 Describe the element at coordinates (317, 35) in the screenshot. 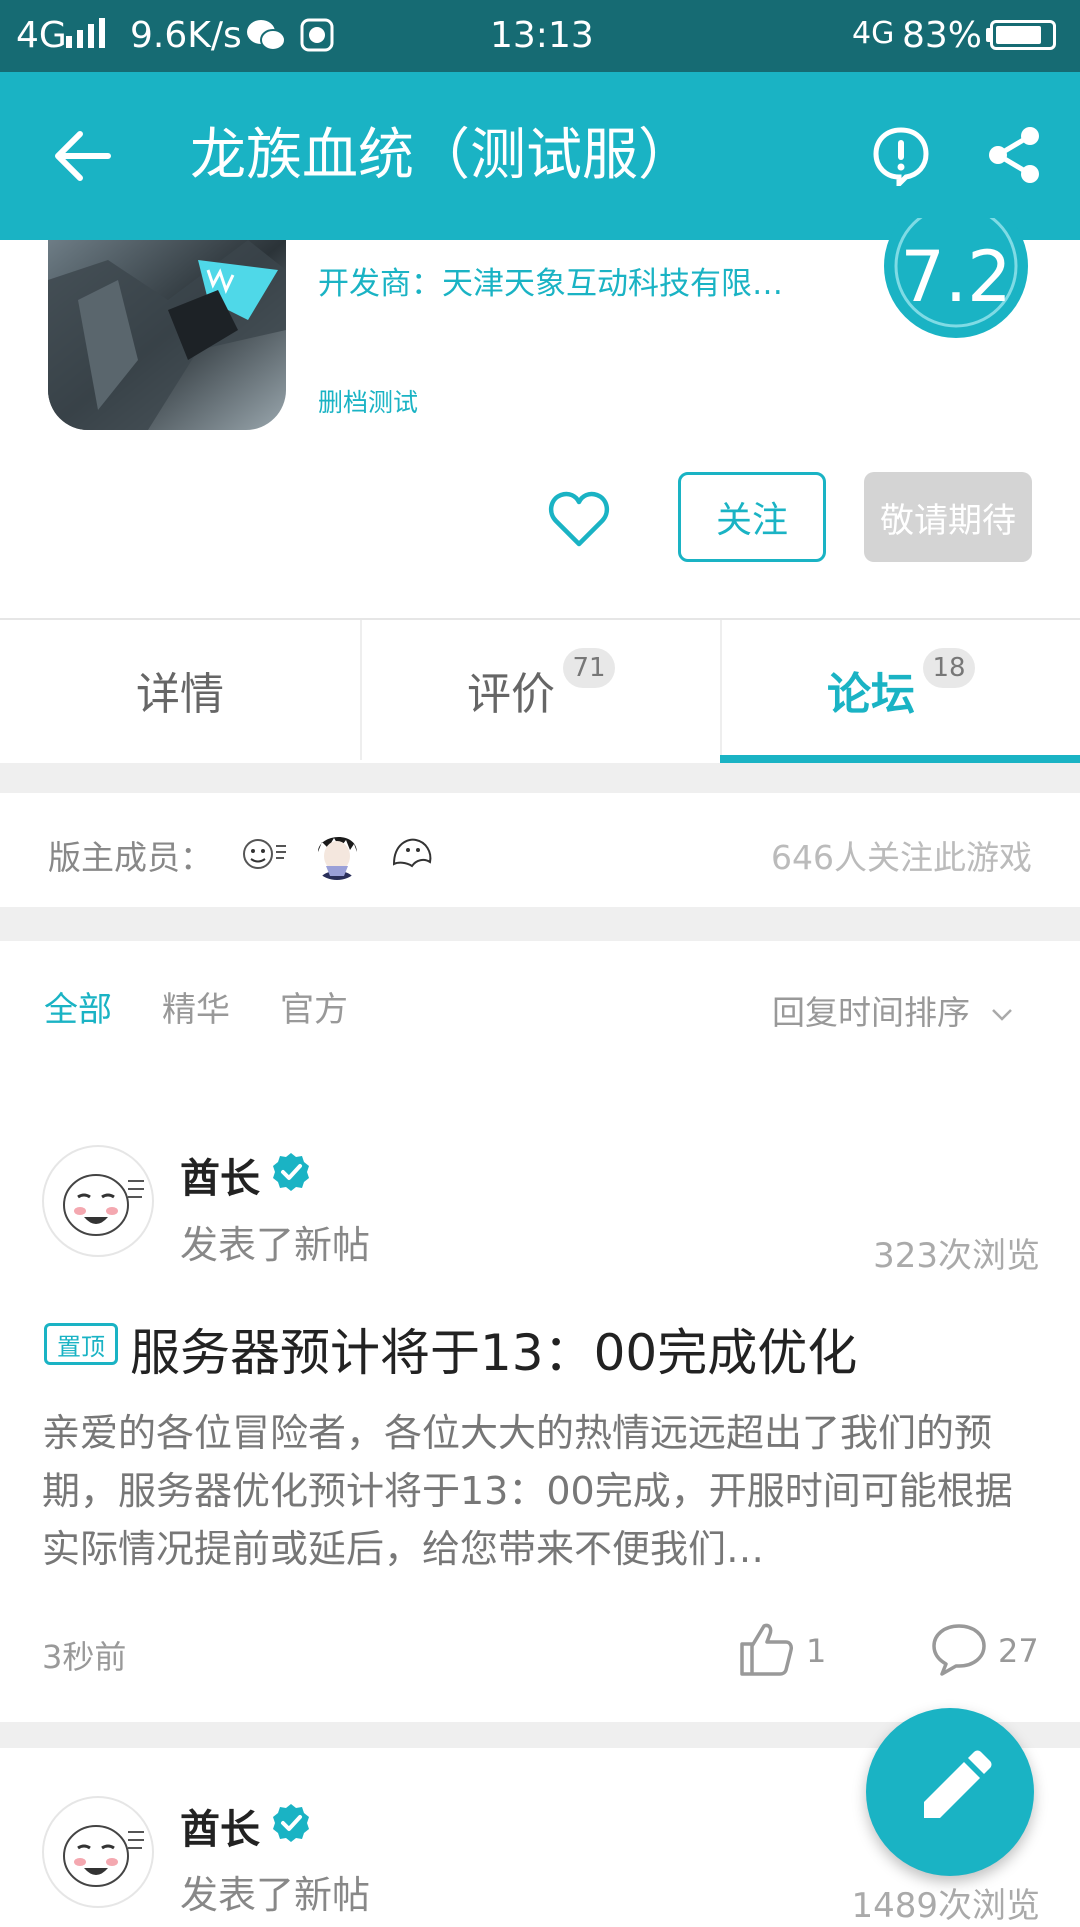

I see `app-notification-icon` at that location.